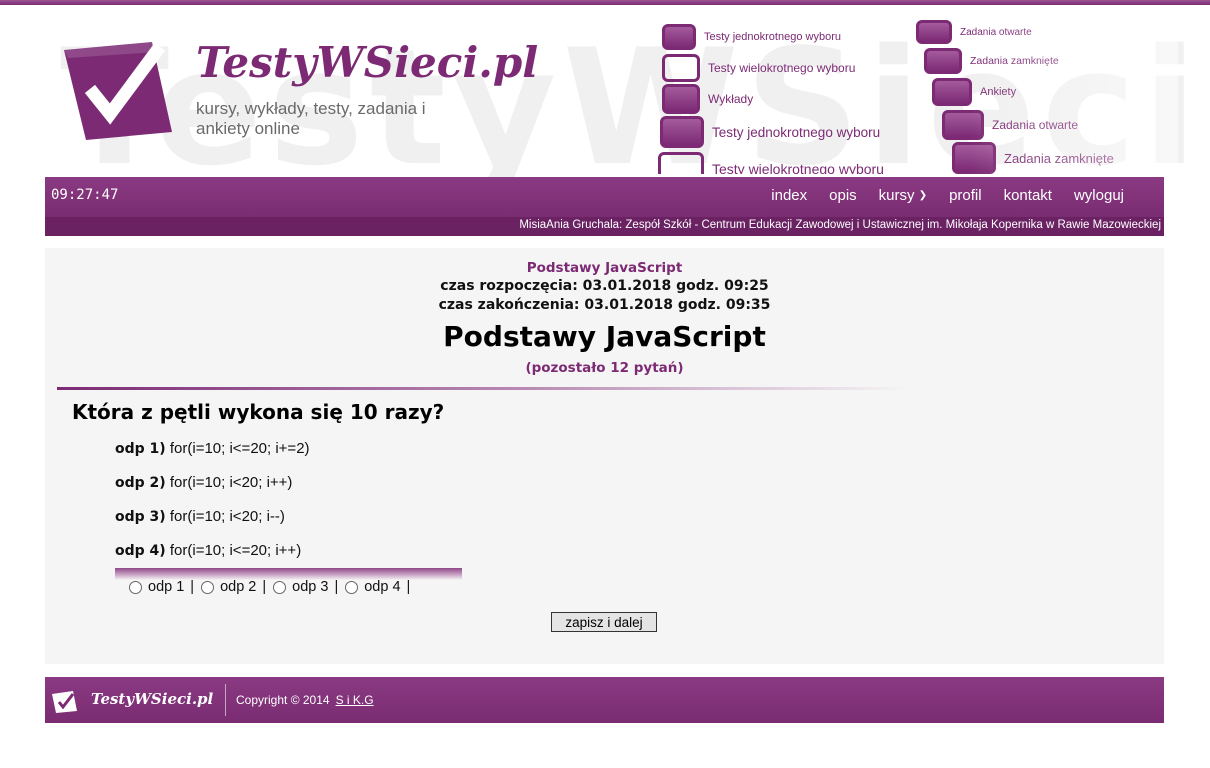 Image resolution: width=1210 pixels, height=768 pixels. Describe the element at coordinates (140, 551) in the screenshot. I see `answer-label: odp 4)` at that location.